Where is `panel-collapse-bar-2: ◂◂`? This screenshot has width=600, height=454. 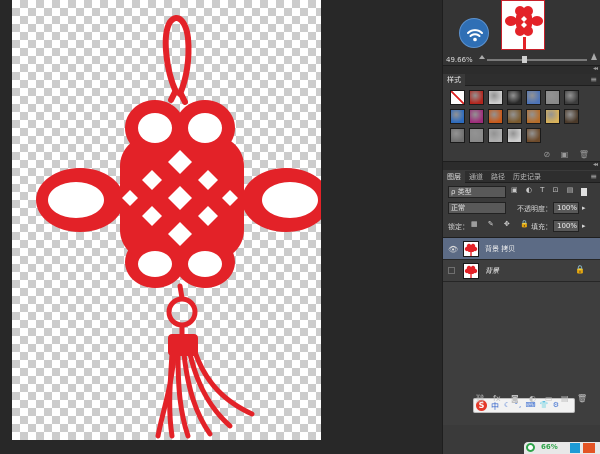 panel-collapse-bar-2: ◂◂ is located at coordinates (521, 165).